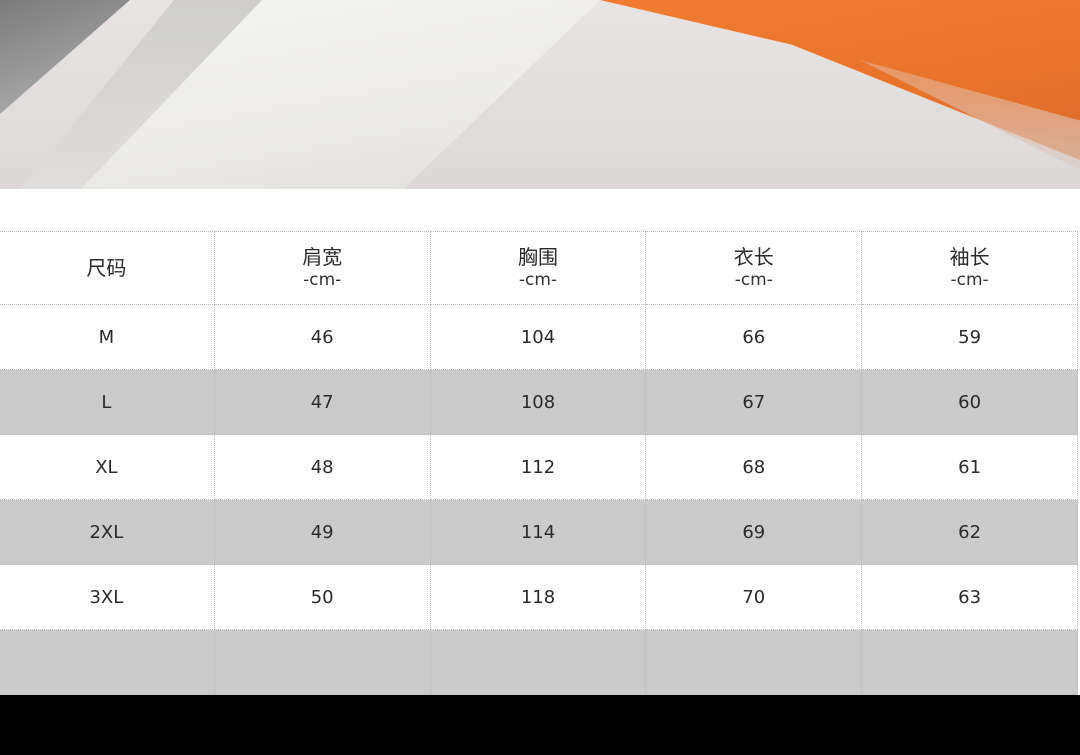 This screenshot has height=755, width=1080. What do you see at coordinates (754, 467) in the screenshot?
I see `cell-length: 68` at bounding box center [754, 467].